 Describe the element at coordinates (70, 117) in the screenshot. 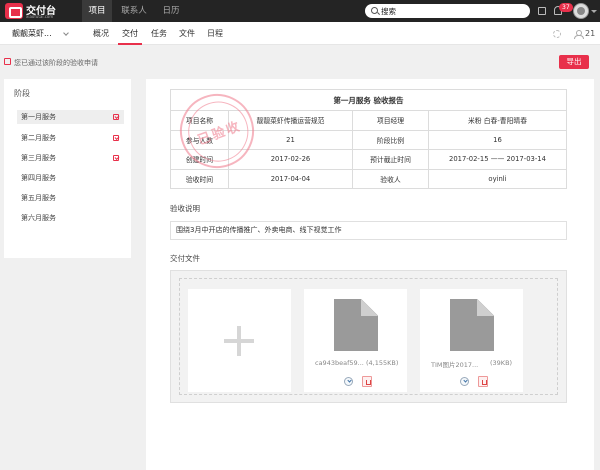

I see `stage-item: 第一月服务` at that location.